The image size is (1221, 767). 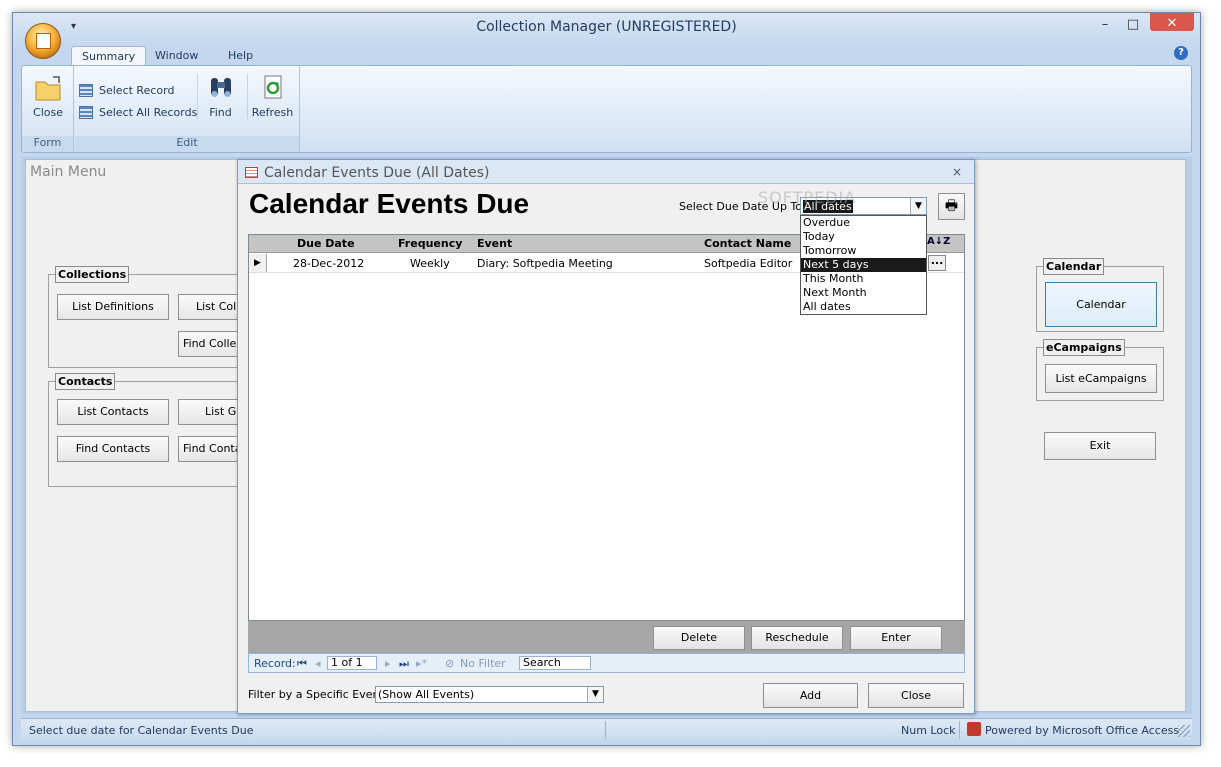 I want to click on list-contacts-button: List Contacts, so click(x=113, y=412).